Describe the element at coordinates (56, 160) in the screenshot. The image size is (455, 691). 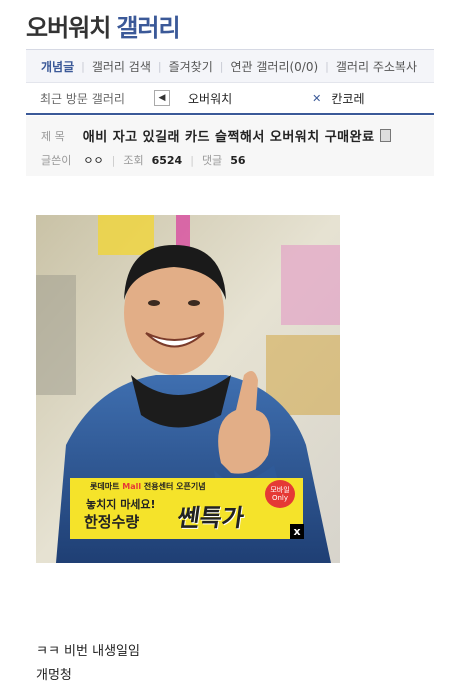
I see `author-label: 글쓴이` at that location.